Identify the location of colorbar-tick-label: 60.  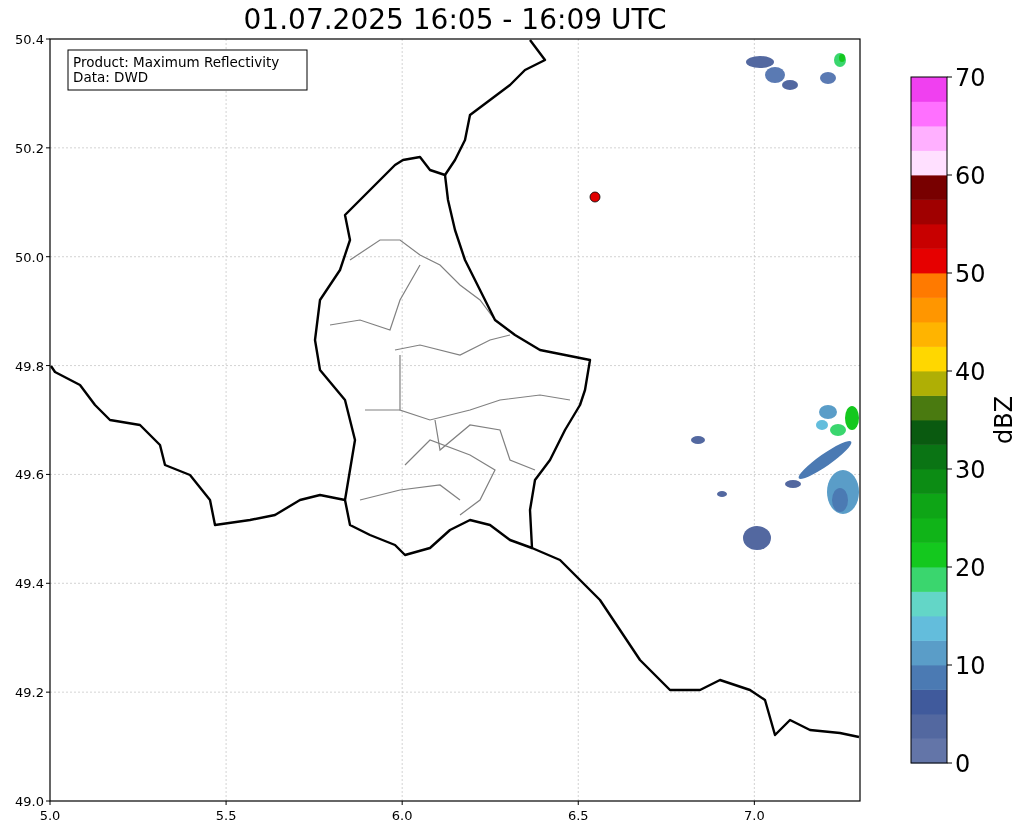
(970, 176).